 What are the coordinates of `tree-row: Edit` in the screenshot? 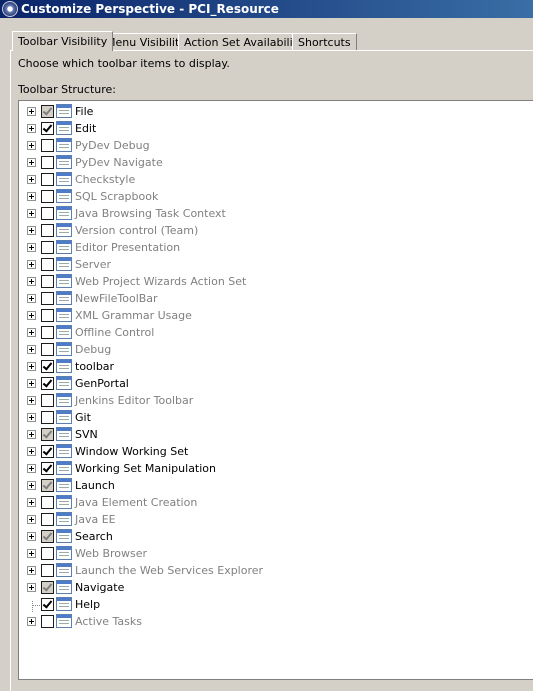 It's located at (259, 128).